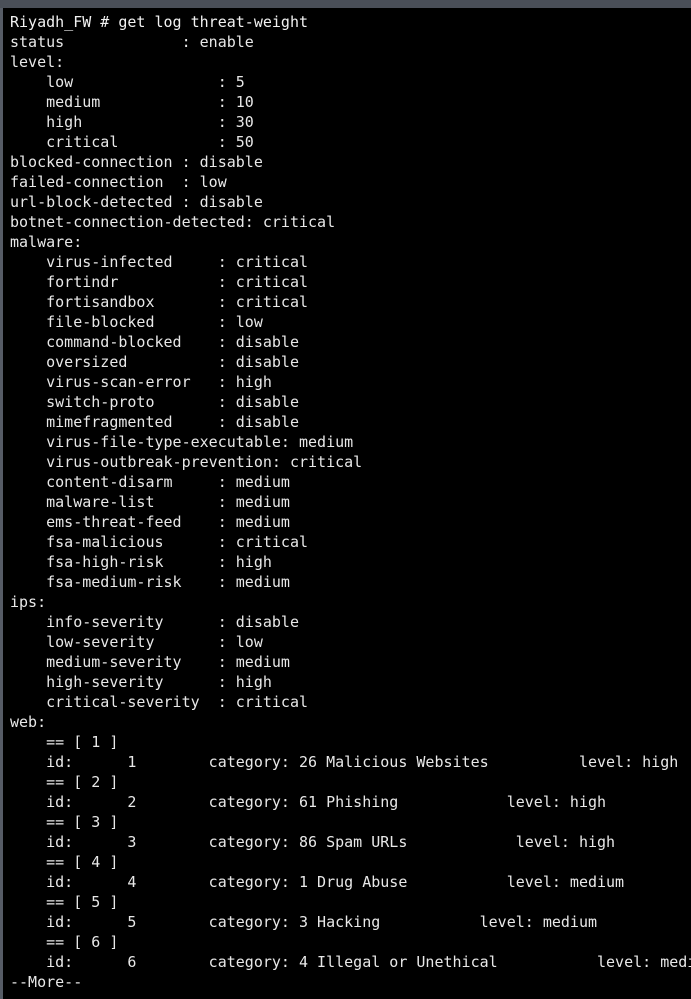  What do you see at coordinates (150, 582) in the screenshot?
I see `console-line: fsa-medium-risk : medium` at bounding box center [150, 582].